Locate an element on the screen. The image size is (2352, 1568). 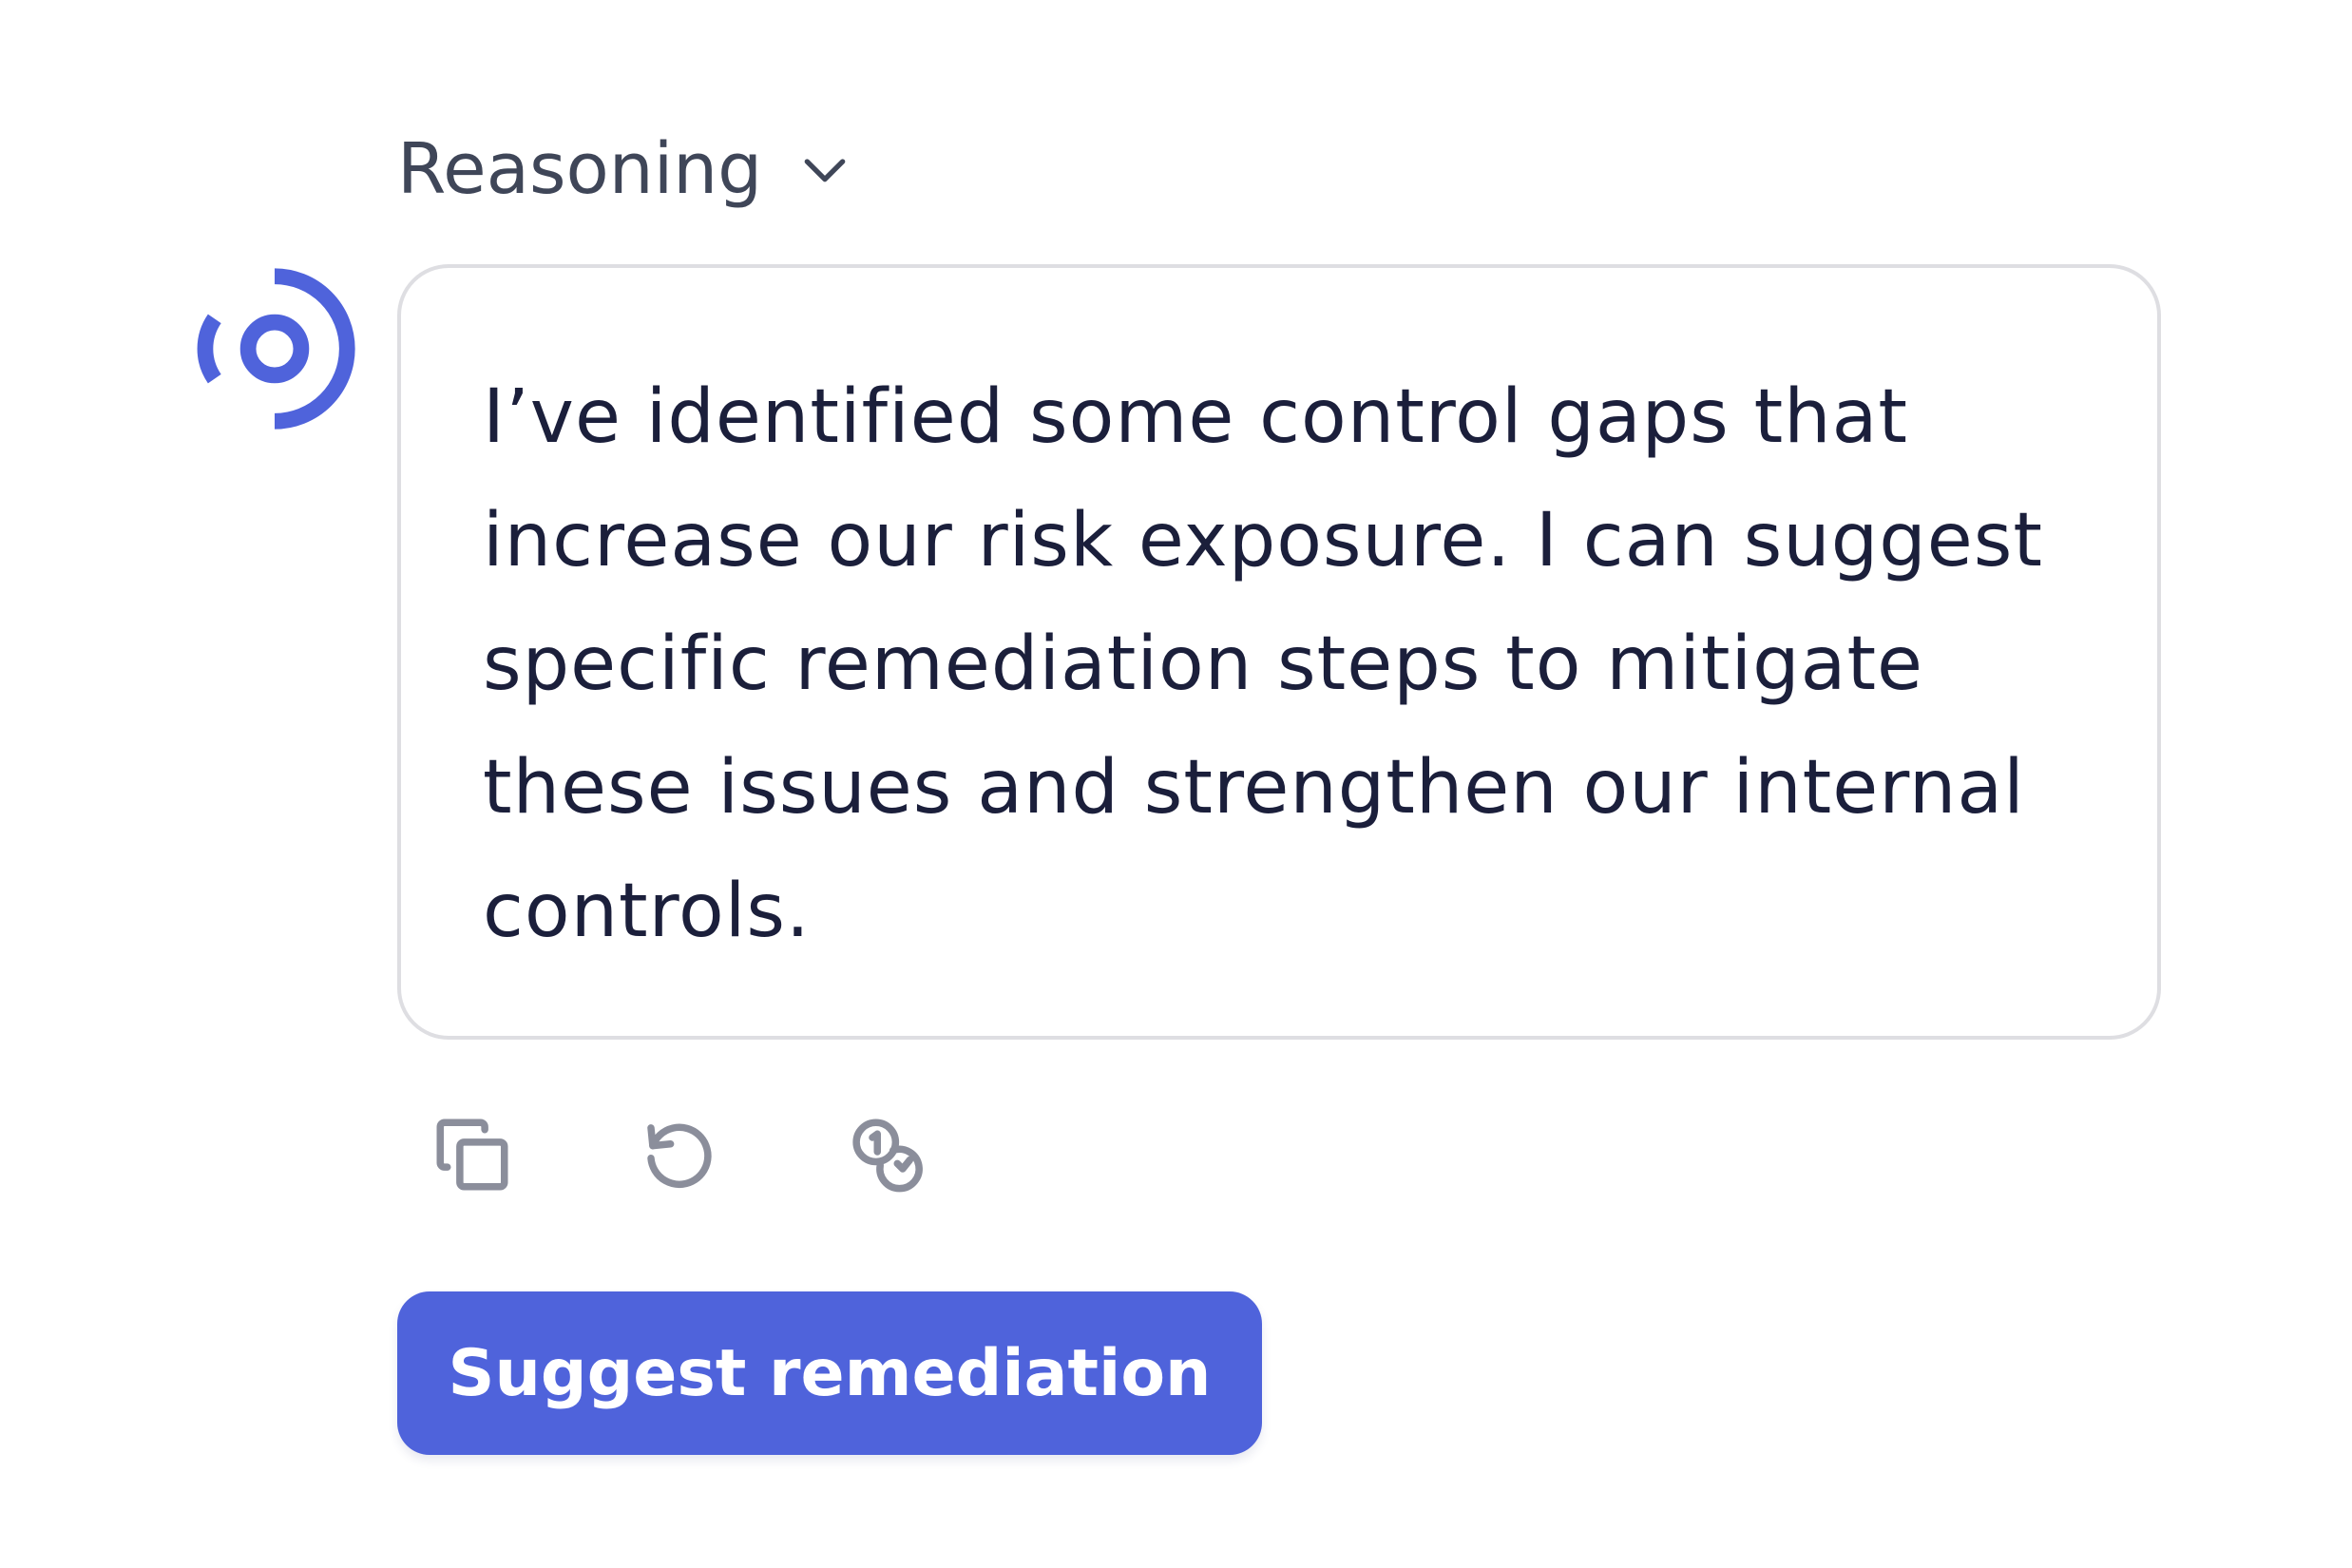
assistant-signal-icon is located at coordinates (274, 348).